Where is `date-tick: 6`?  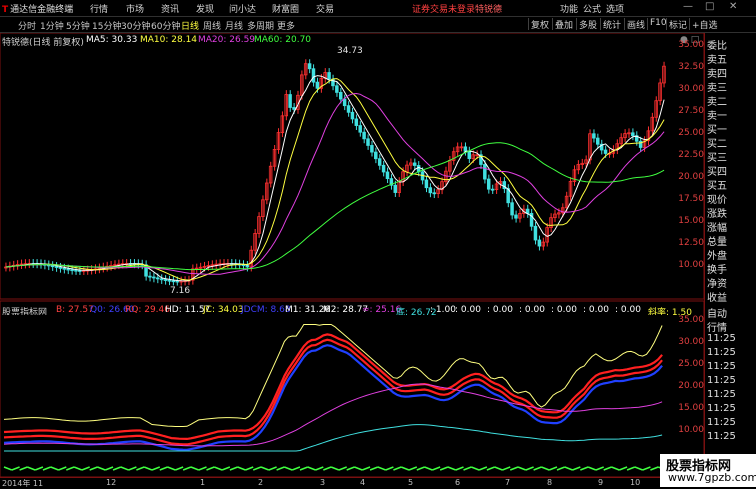
date-tick: 6 is located at coordinates (458, 482).